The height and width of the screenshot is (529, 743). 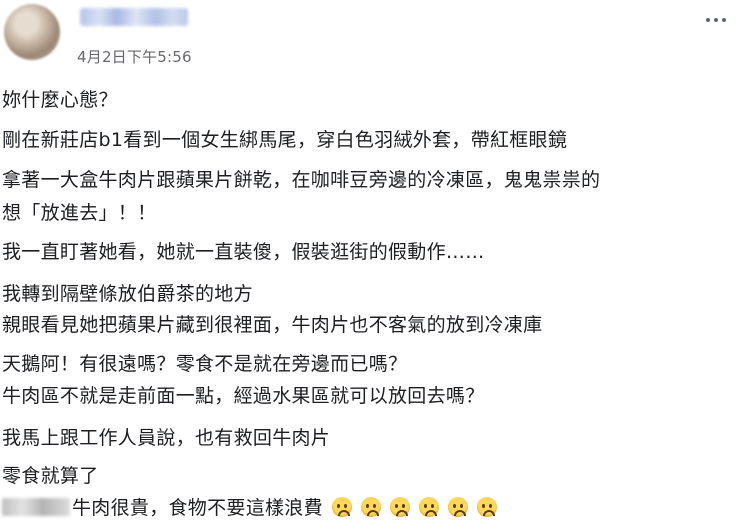 What do you see at coordinates (243, 396) in the screenshot?
I see `post-line: 牛肉區不就是走前面一點，經過水果區就可以放回去嗎？` at bounding box center [243, 396].